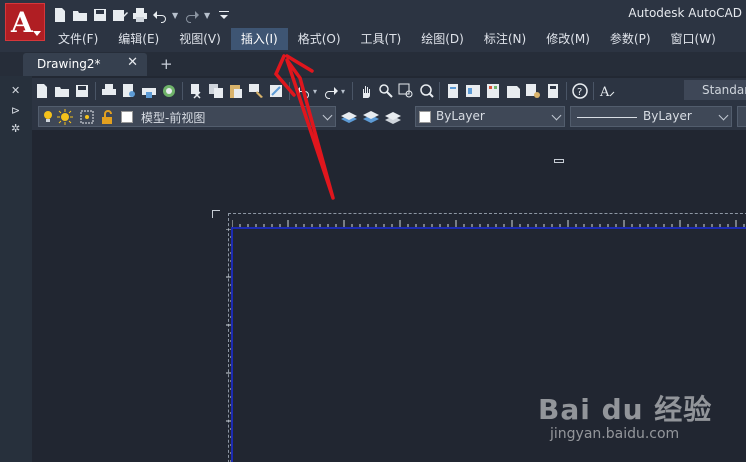 The image size is (746, 462). What do you see at coordinates (109, 91) in the screenshot?
I see `plot-icon` at bounding box center [109, 91].